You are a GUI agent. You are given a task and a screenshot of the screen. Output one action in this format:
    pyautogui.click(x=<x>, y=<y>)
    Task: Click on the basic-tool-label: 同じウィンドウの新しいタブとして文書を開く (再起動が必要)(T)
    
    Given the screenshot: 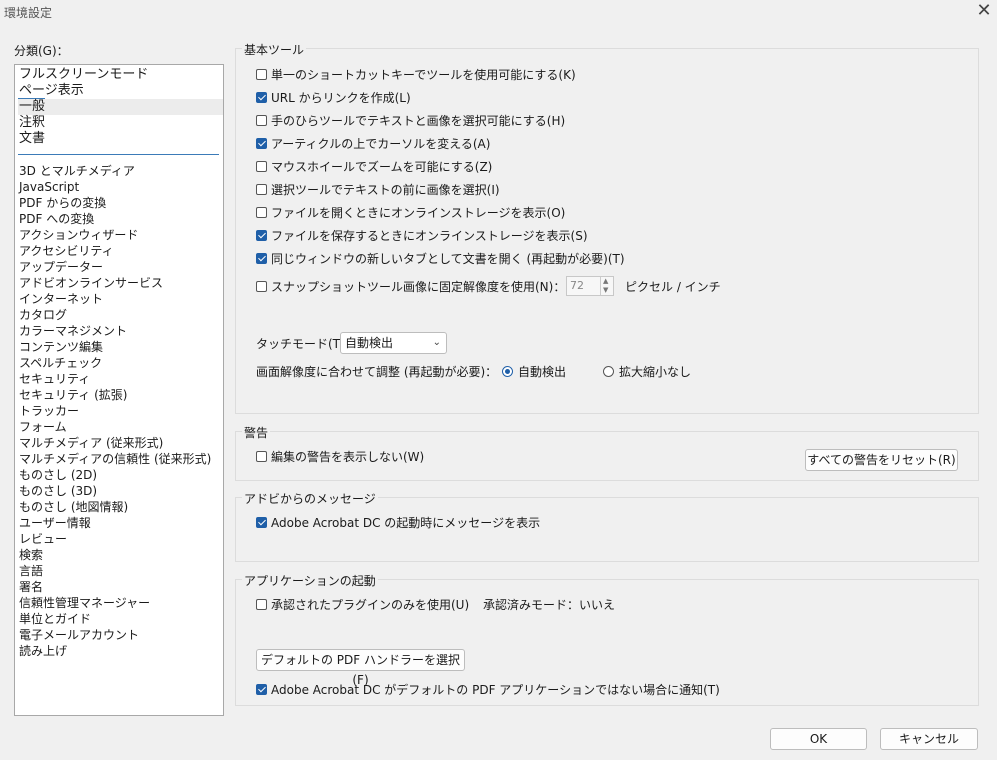 What is the action you would take?
    pyautogui.click(x=448, y=259)
    